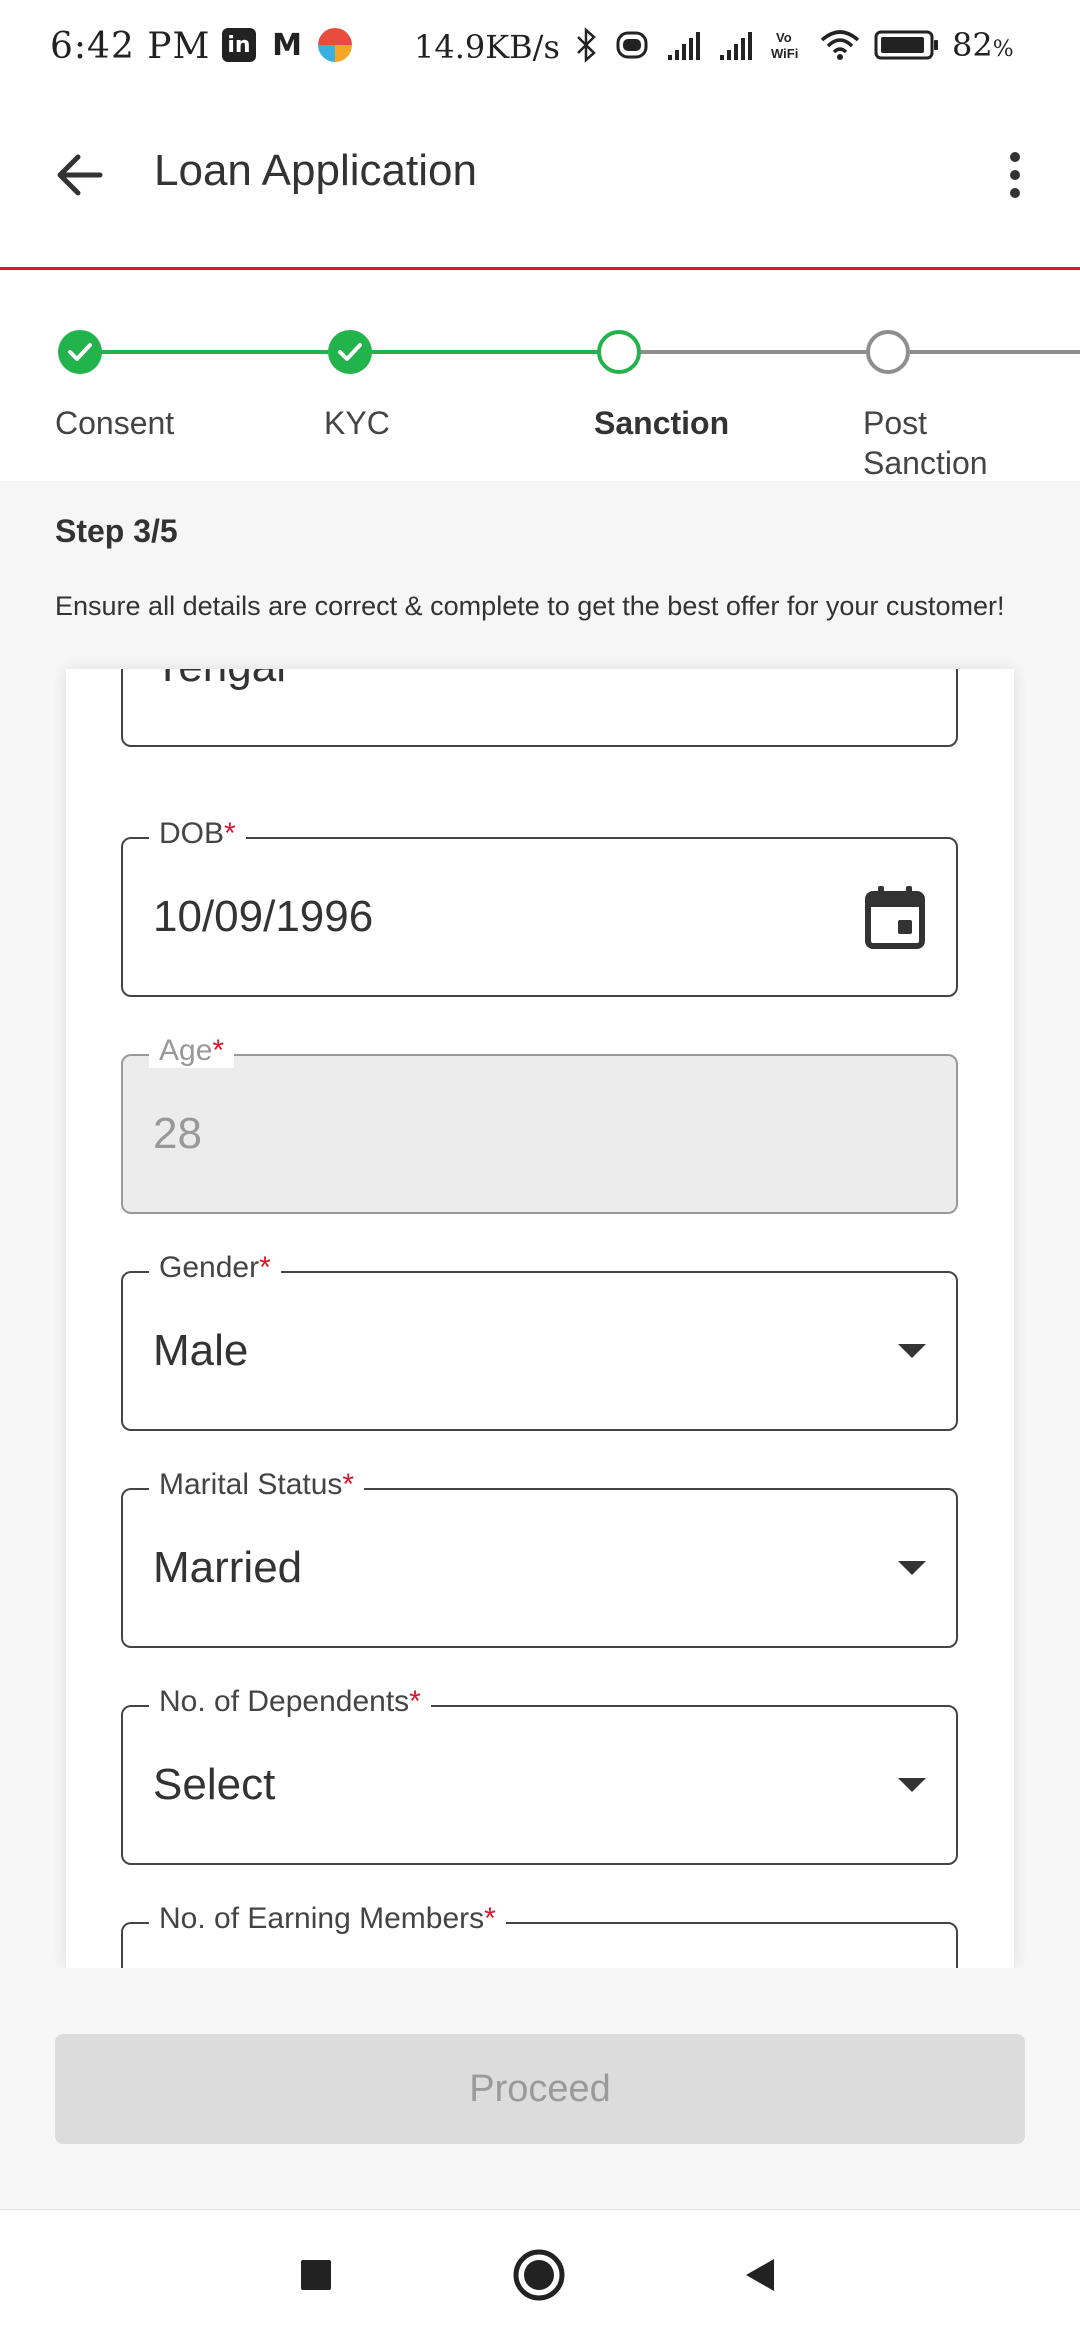 The image size is (1080, 2340). Describe the element at coordinates (539, 1124) in the screenshot. I see `age-field: Age* 28` at that location.